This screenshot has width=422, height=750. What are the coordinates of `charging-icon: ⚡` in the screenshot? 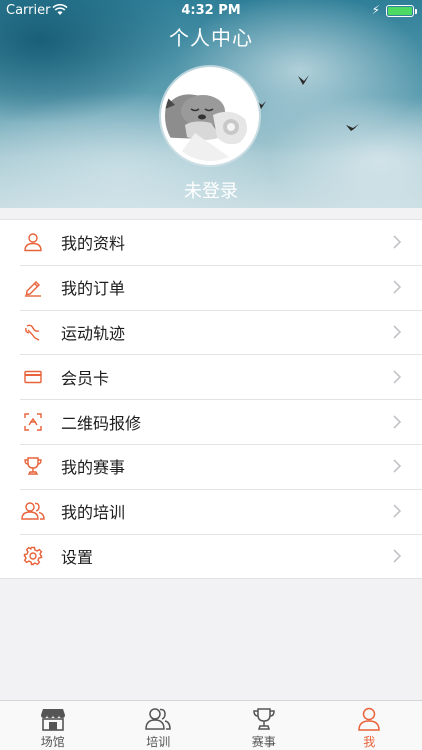 It's located at (375, 10).